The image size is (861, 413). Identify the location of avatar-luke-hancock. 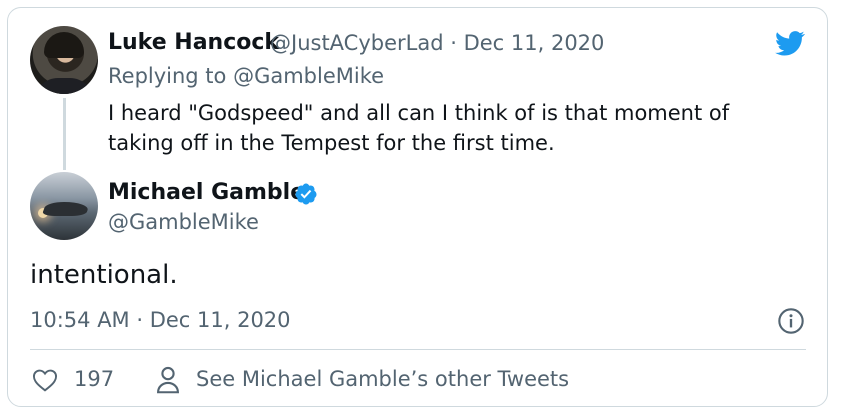
(64, 60).